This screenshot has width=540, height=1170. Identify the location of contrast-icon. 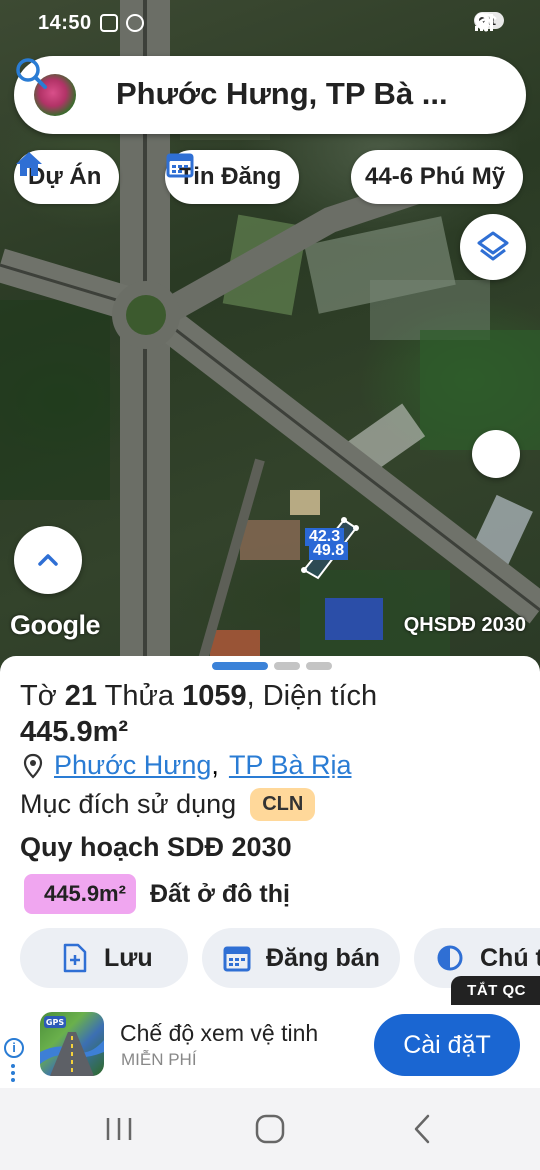
(450, 958).